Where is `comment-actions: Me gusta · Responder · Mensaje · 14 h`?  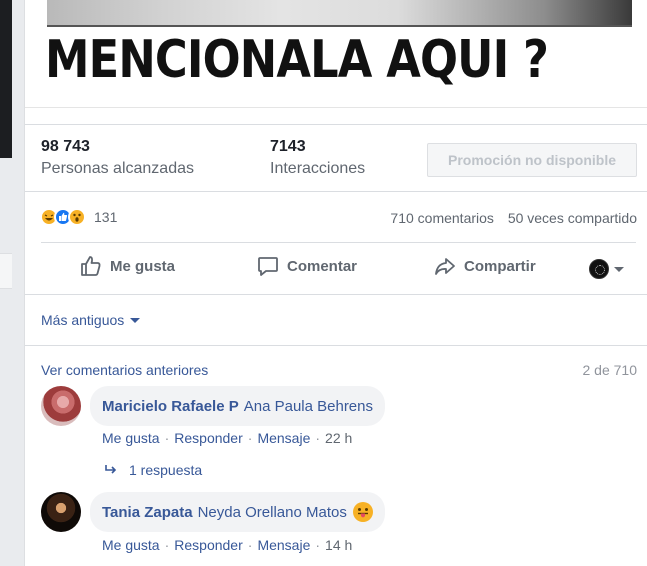
comment-actions: Me gusta · Responder · Mensaje · 14 h is located at coordinates (227, 545).